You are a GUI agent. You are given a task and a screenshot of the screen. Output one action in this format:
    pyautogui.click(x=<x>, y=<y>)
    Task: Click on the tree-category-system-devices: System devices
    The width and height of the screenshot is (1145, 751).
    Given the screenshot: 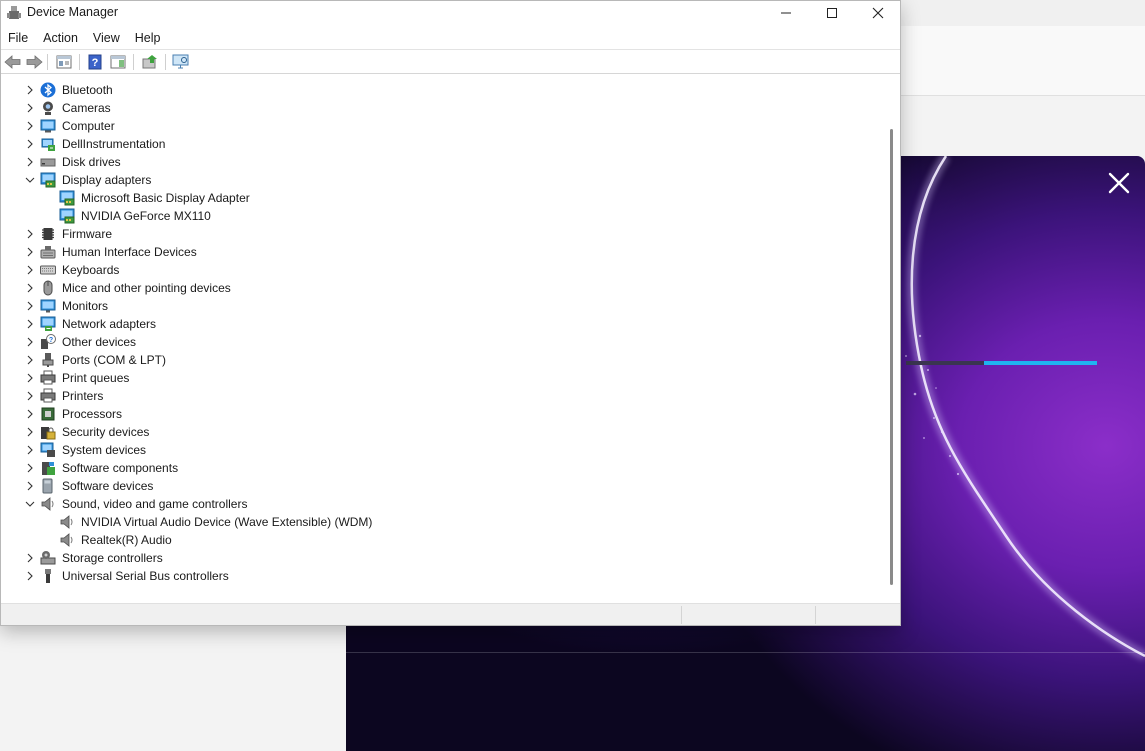 What is the action you would take?
    pyautogui.click(x=443, y=450)
    